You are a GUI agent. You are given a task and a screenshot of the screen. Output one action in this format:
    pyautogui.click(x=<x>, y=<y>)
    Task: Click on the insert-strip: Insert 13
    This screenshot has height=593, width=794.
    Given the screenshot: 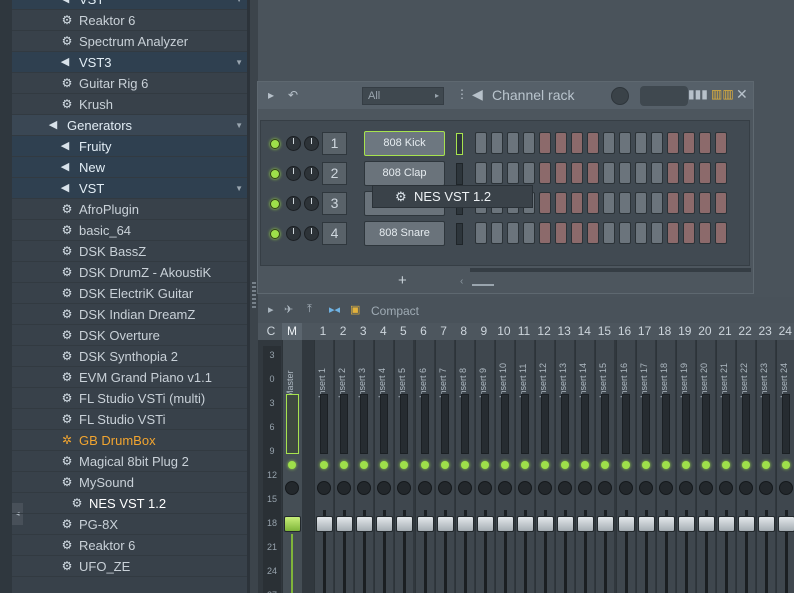 What is the action you would take?
    pyautogui.click(x=565, y=466)
    